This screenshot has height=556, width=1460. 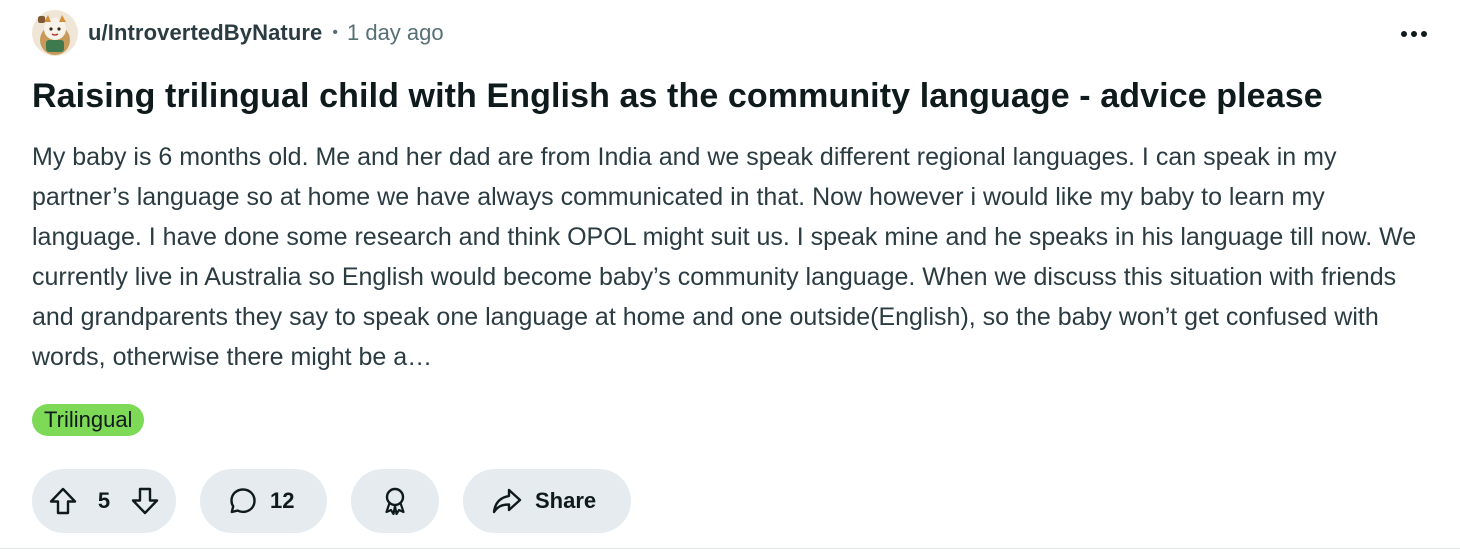 I want to click on avatar, so click(x=55, y=33).